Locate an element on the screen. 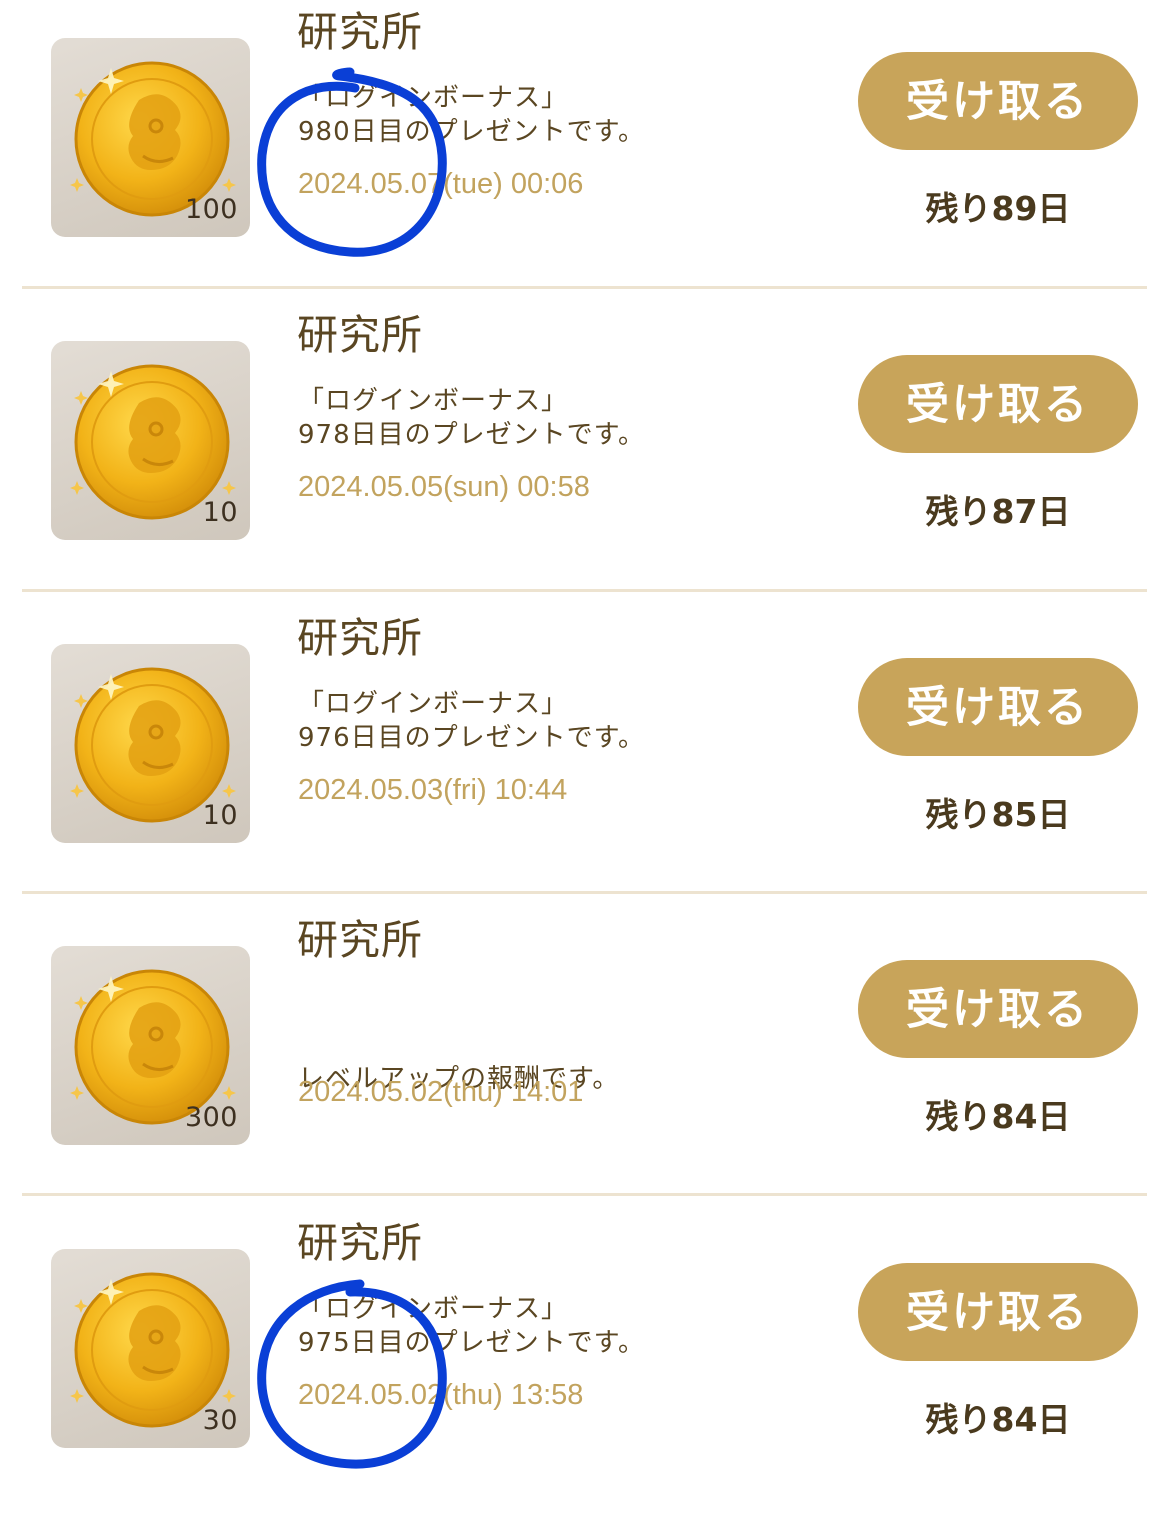  present-date: 2024.05.02(thu) 13:58 is located at coordinates (441, 1395).